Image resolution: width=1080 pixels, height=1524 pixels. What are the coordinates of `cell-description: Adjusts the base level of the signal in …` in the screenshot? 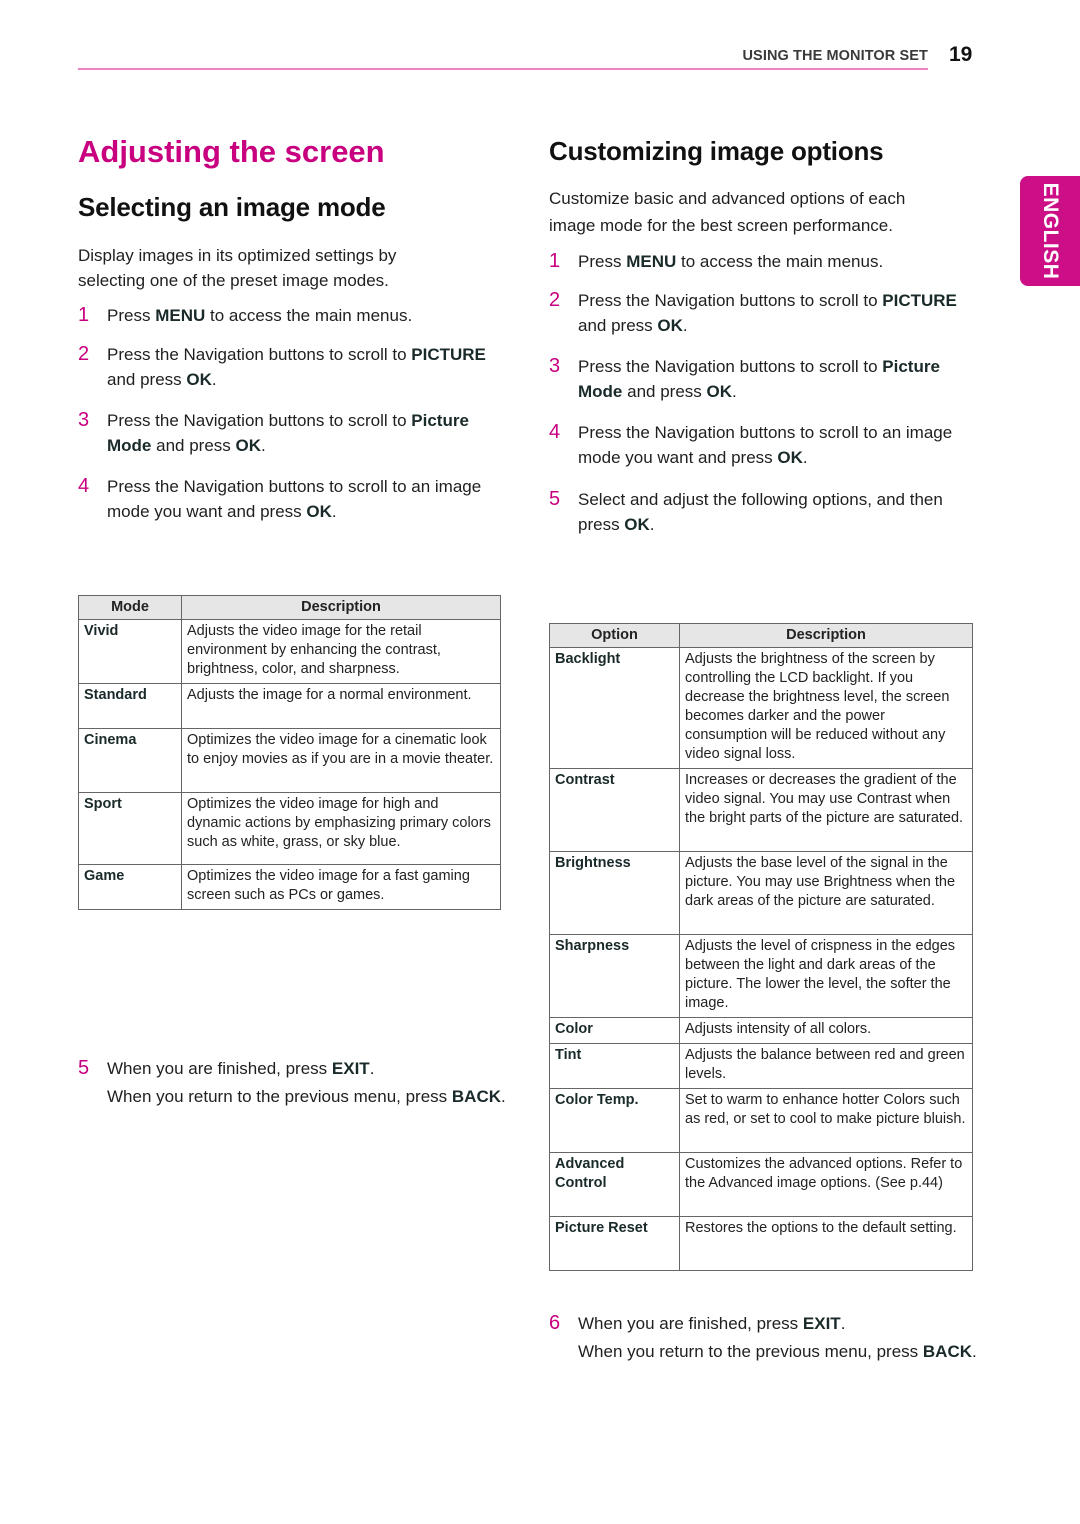 It's located at (826, 893).